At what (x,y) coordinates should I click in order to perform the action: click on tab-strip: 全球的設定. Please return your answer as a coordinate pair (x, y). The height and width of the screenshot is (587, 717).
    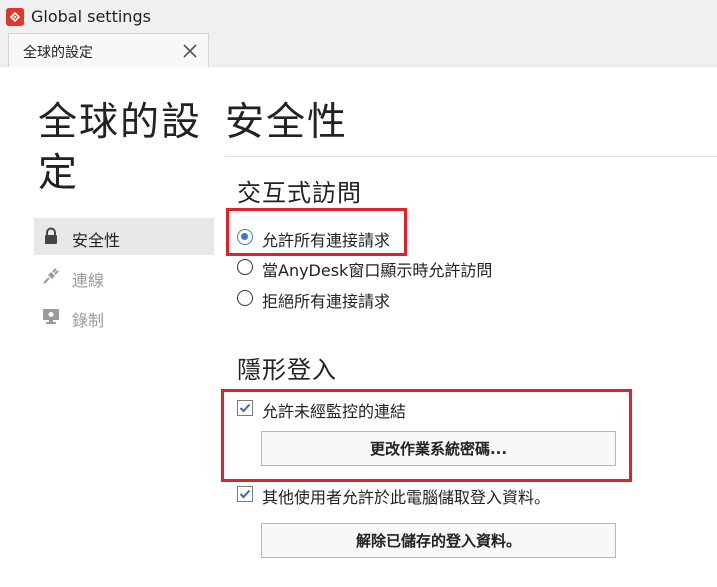
    Looking at the image, I should click on (358, 50).